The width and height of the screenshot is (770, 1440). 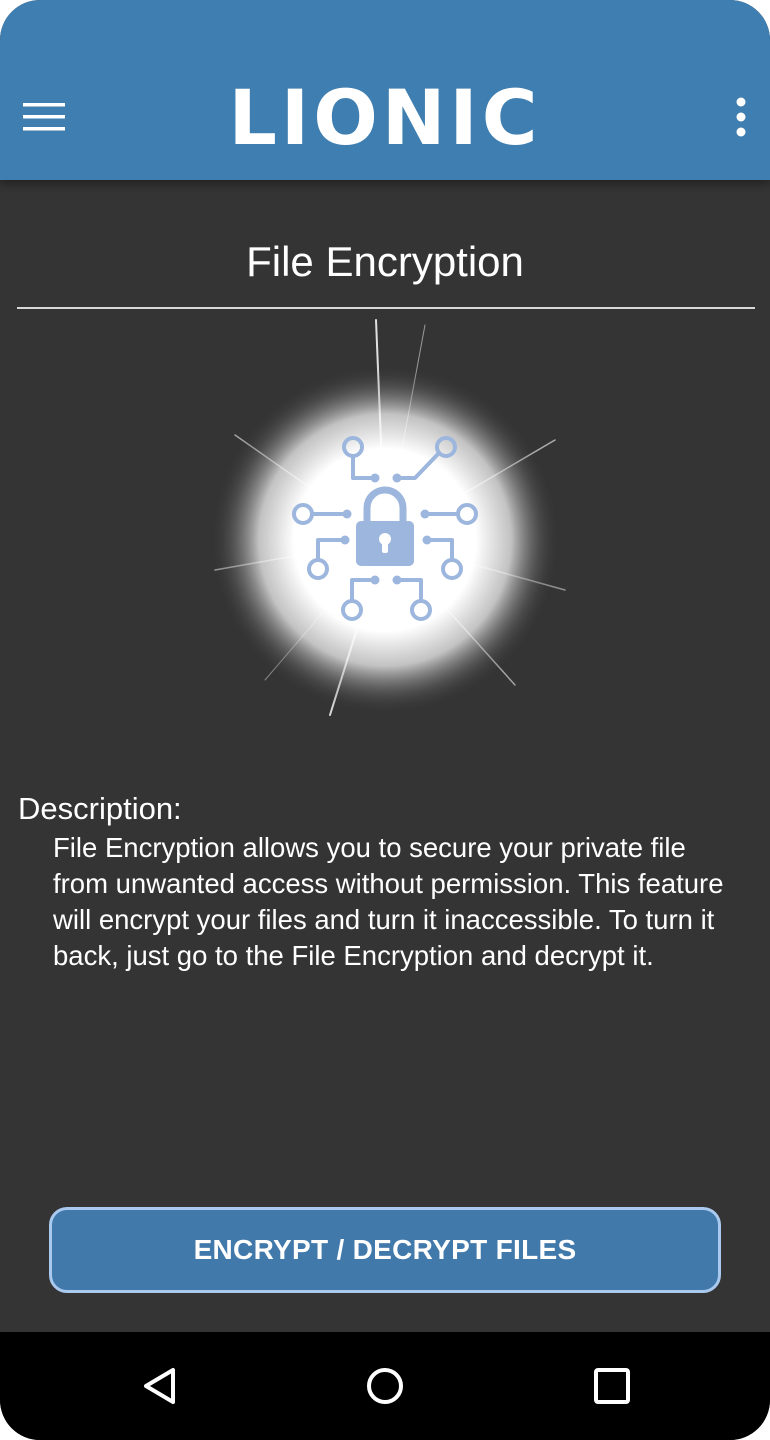 I want to click on circuit-lock-icon, so click(x=388, y=517).